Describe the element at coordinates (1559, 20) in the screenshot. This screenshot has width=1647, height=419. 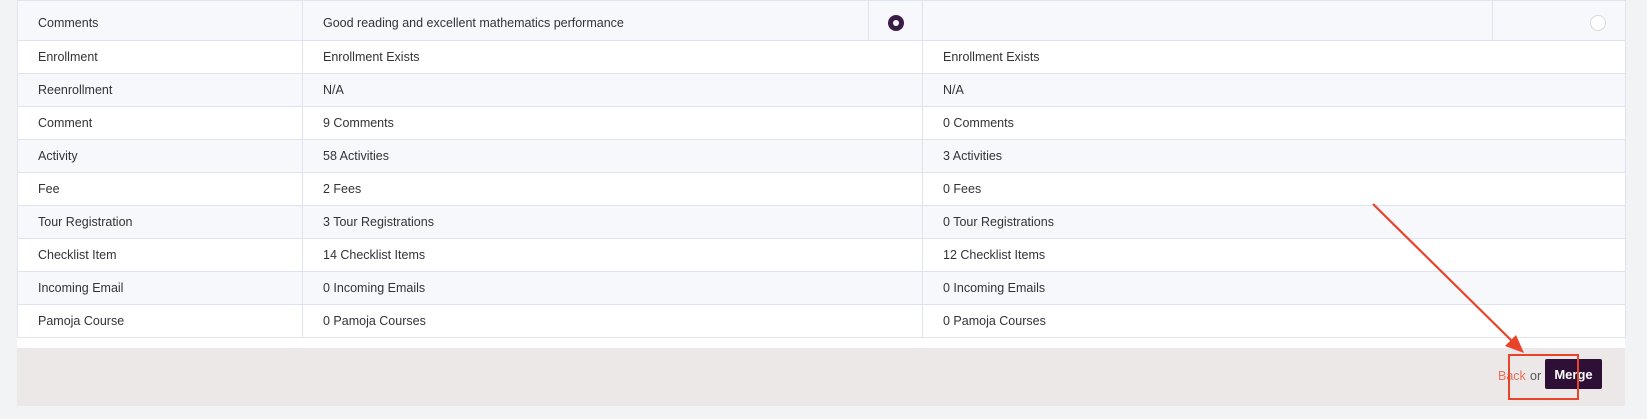
I see `right-radio-cell` at that location.